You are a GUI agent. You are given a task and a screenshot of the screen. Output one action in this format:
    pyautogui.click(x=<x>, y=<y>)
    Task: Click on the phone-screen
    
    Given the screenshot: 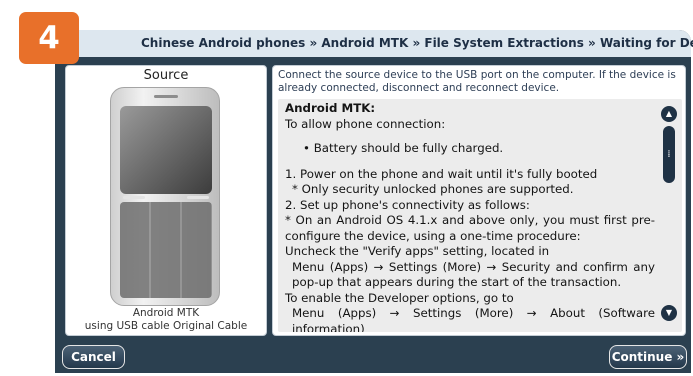 What is the action you would take?
    pyautogui.click(x=166, y=150)
    